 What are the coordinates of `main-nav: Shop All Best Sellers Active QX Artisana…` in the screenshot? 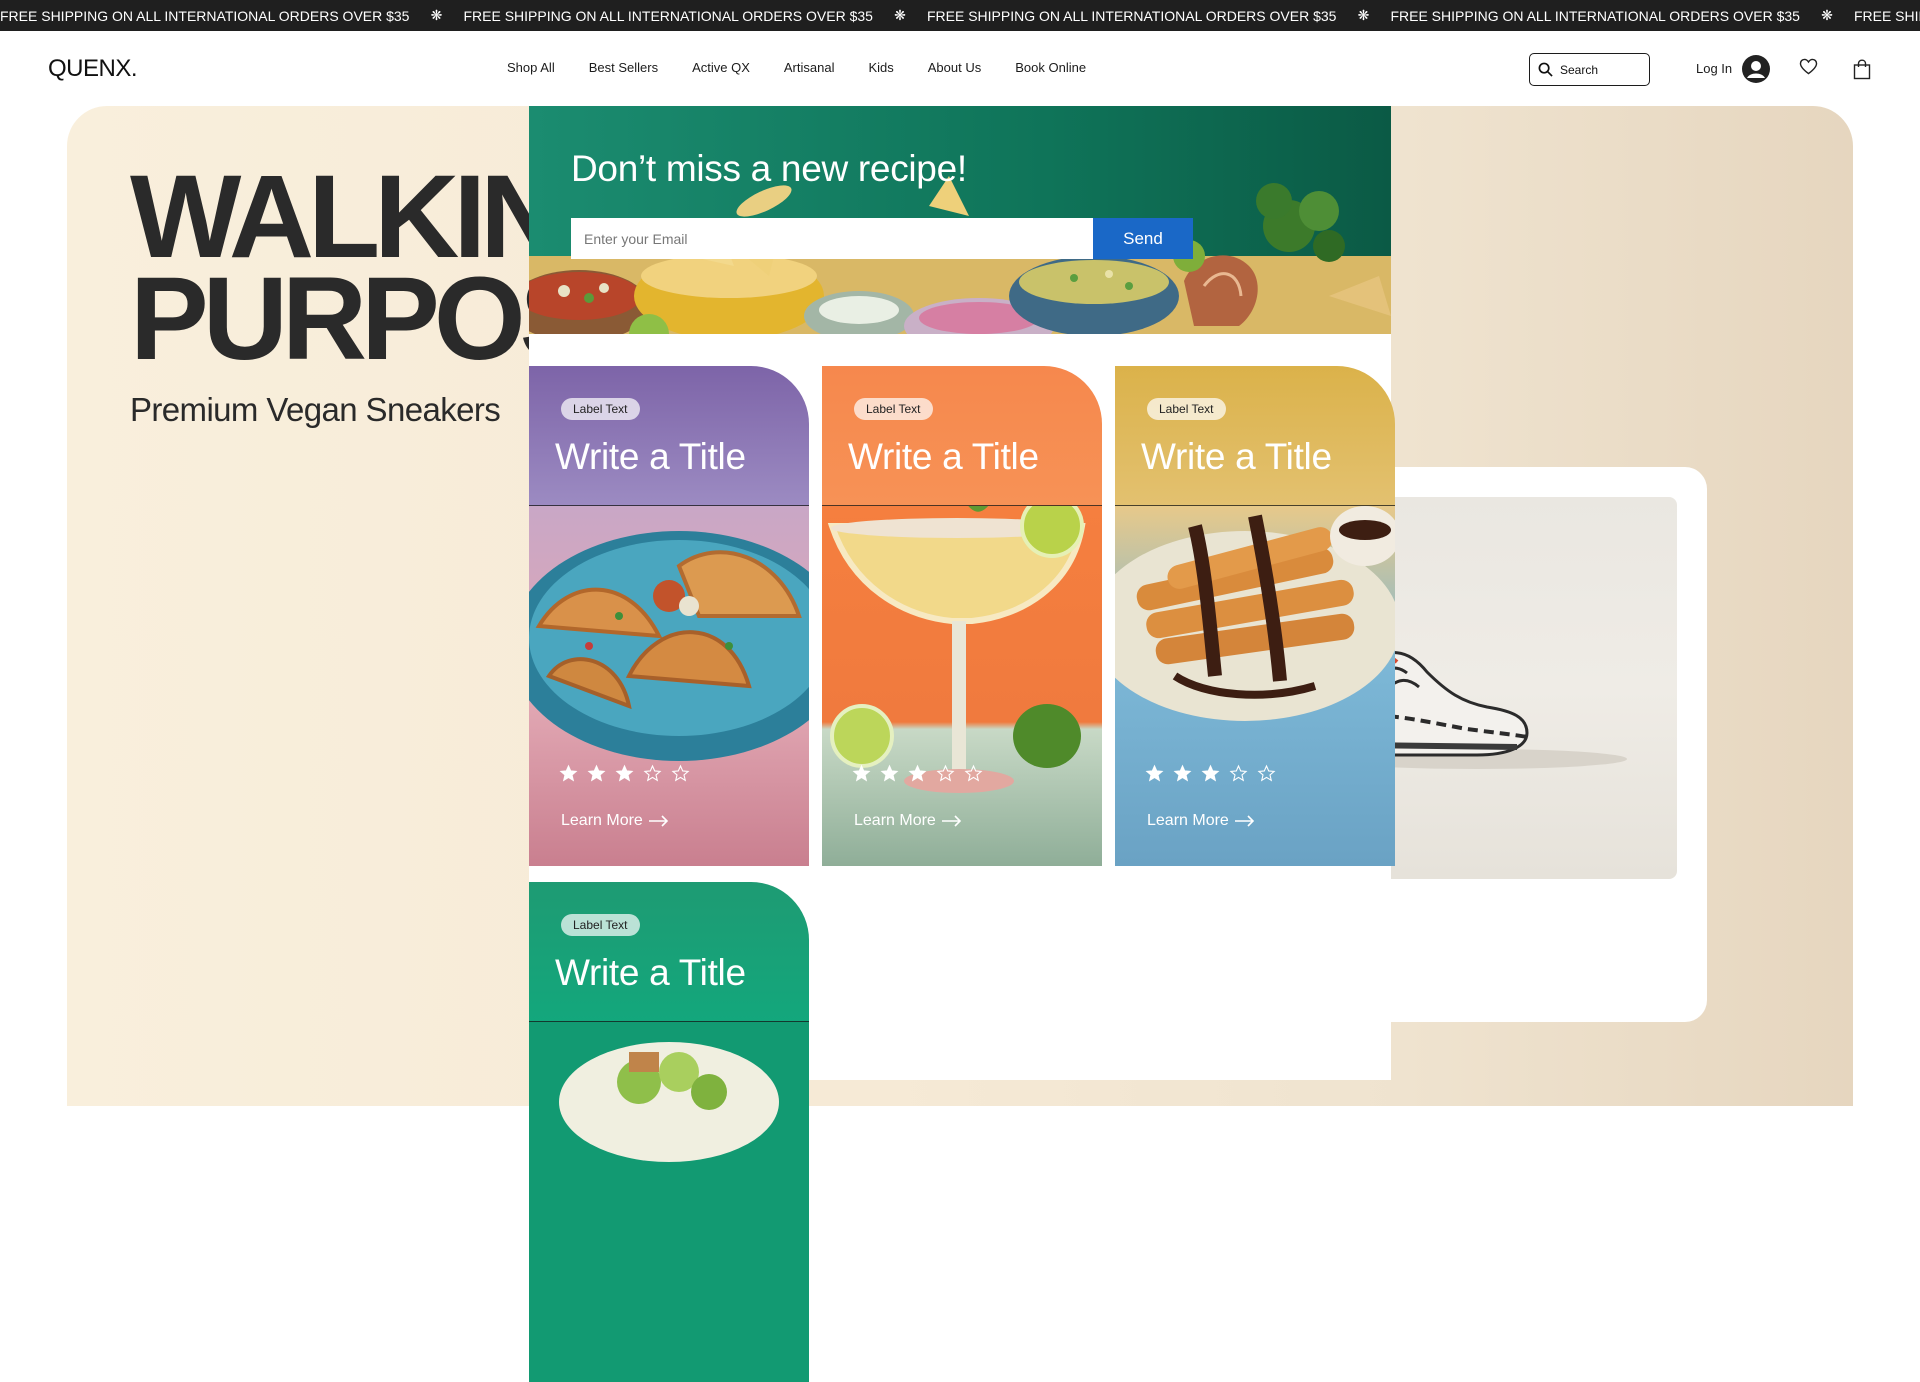 It's located at (813, 67).